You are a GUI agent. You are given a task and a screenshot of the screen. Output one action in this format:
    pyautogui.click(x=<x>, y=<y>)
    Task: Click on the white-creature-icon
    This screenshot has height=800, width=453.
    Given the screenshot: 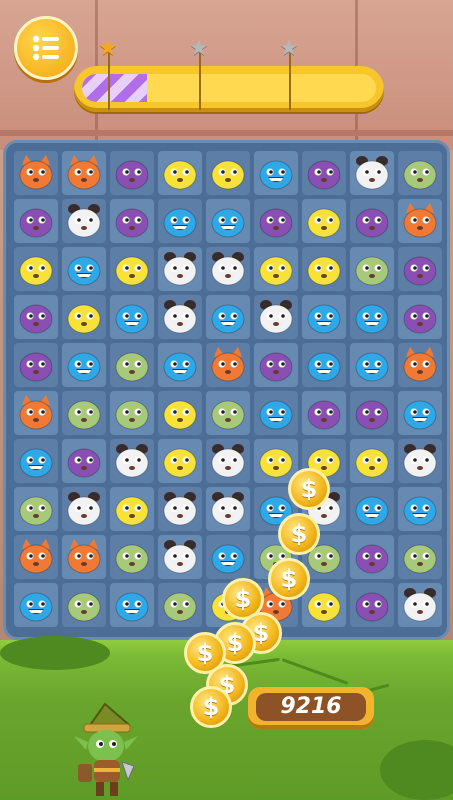 What is the action you would take?
    pyautogui.click(x=180, y=509)
    